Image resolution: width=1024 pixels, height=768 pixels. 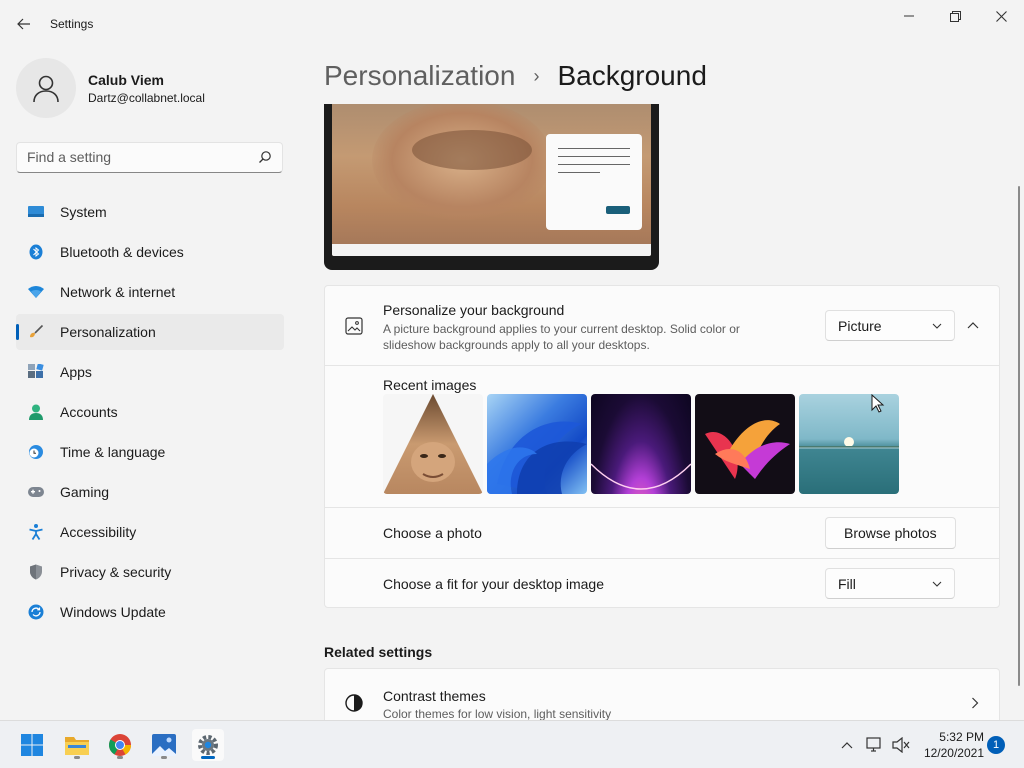 I want to click on file-explorer-icon, so click(x=77, y=746).